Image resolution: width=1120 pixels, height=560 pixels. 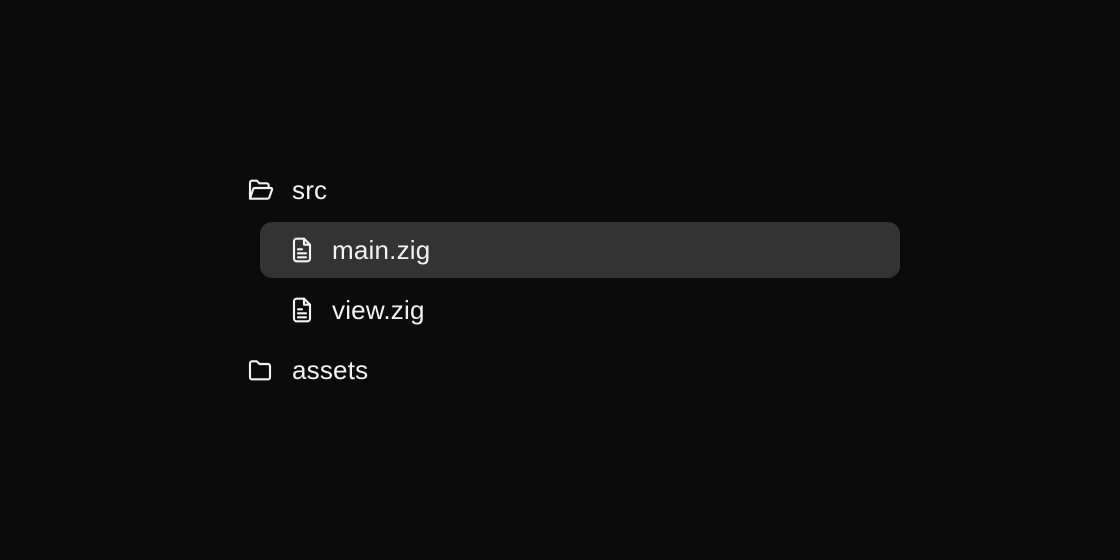 What do you see at coordinates (260, 190) in the screenshot?
I see `folder-open-icon` at bounding box center [260, 190].